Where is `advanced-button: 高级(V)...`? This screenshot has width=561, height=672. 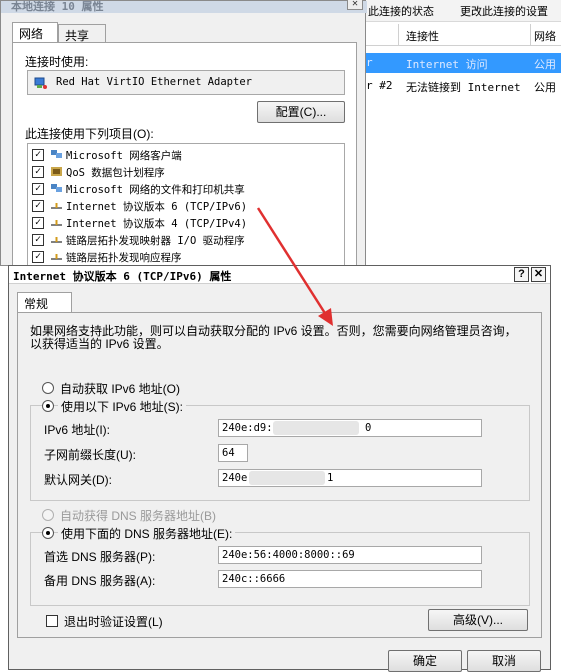 advanced-button: 高级(V)... is located at coordinates (478, 620).